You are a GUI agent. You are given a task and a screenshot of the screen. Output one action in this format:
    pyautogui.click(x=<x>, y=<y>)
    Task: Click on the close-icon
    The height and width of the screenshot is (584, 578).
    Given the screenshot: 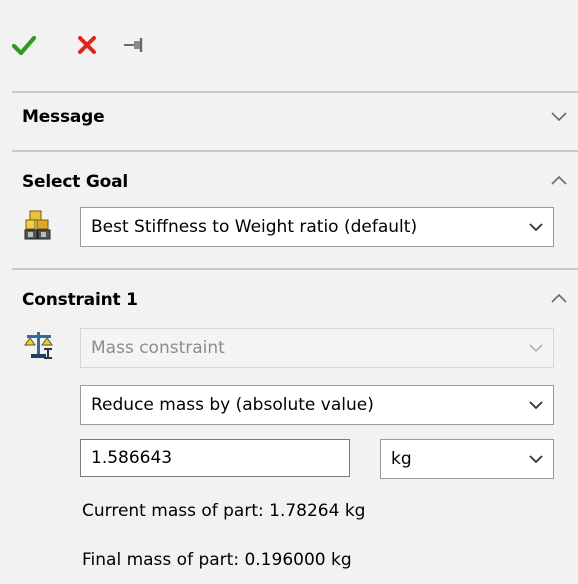 What is the action you would take?
    pyautogui.click(x=87, y=45)
    